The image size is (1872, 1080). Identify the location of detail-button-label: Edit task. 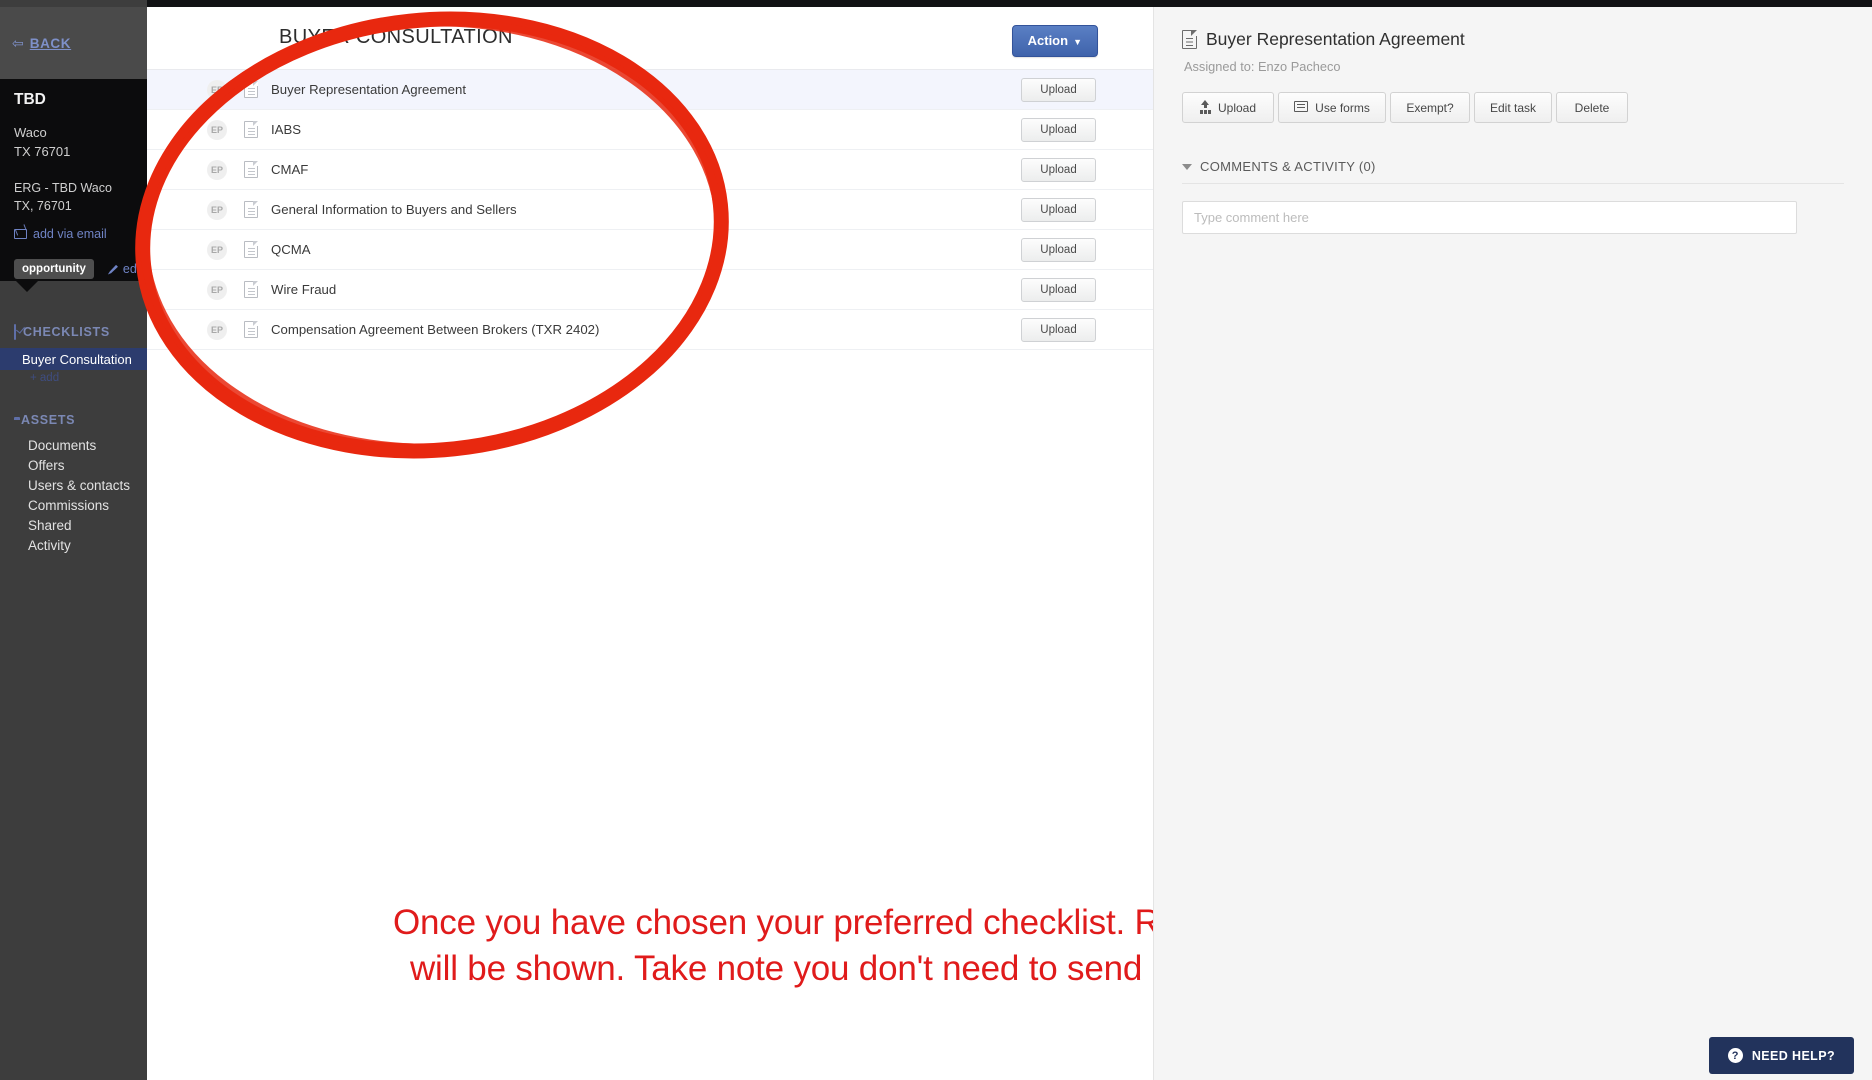
(1513, 107).